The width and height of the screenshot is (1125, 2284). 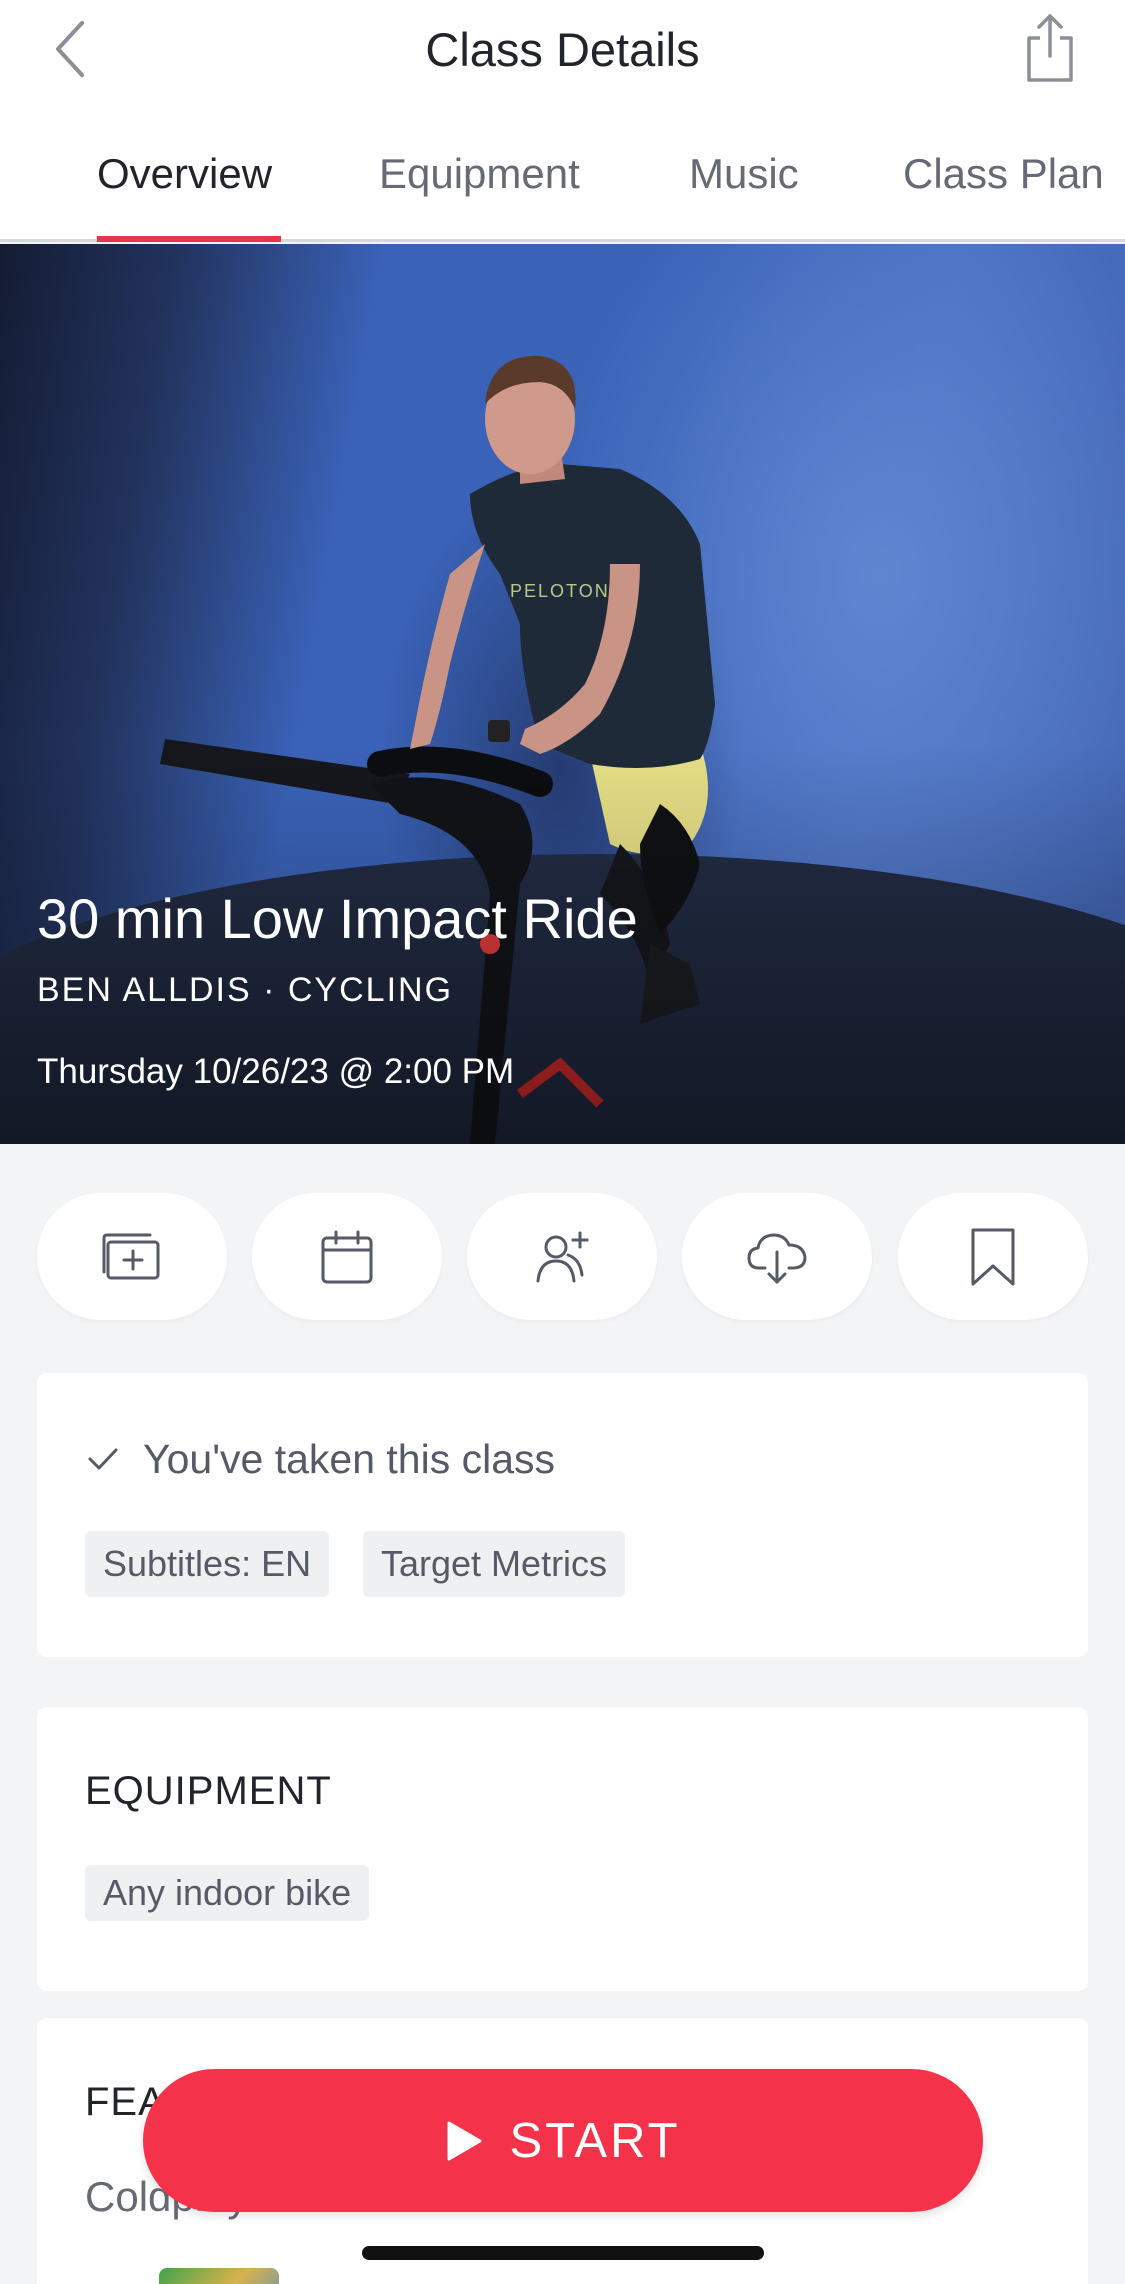 I want to click on tab-overview: Overview, so click(x=184, y=174).